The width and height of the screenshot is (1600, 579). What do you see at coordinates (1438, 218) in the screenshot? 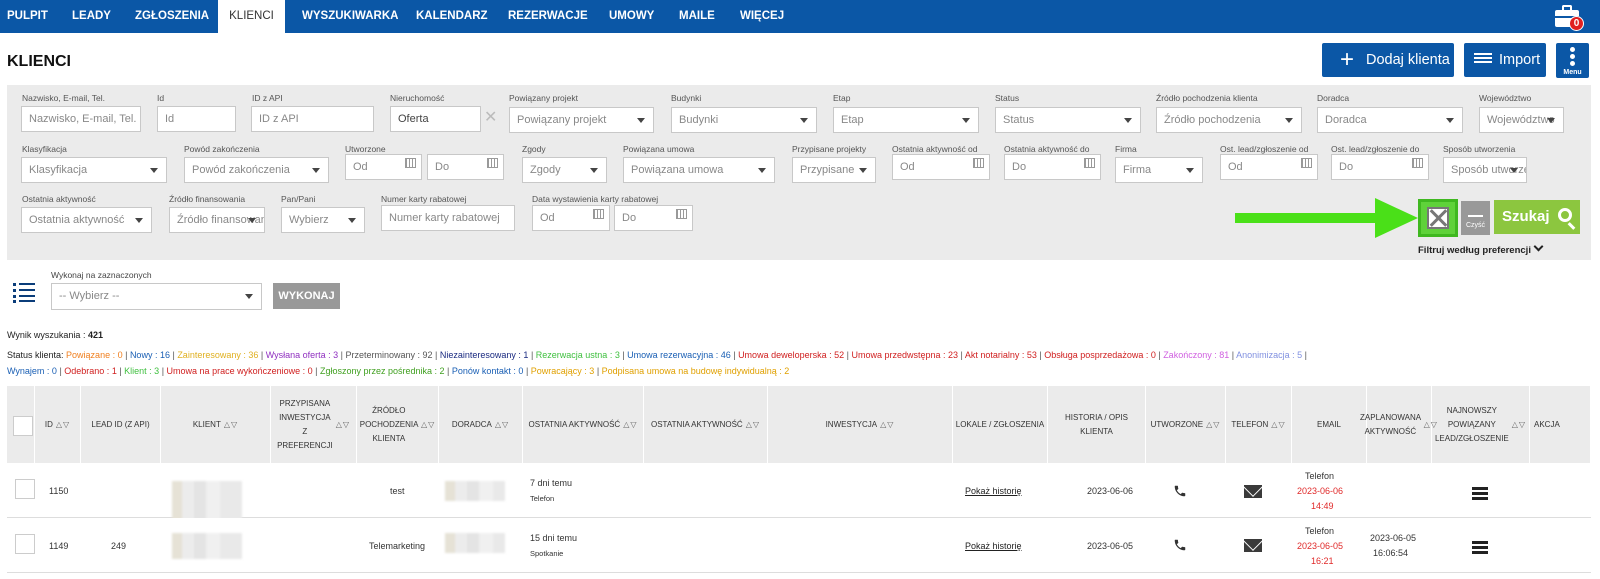
I see `excel-export-button` at bounding box center [1438, 218].